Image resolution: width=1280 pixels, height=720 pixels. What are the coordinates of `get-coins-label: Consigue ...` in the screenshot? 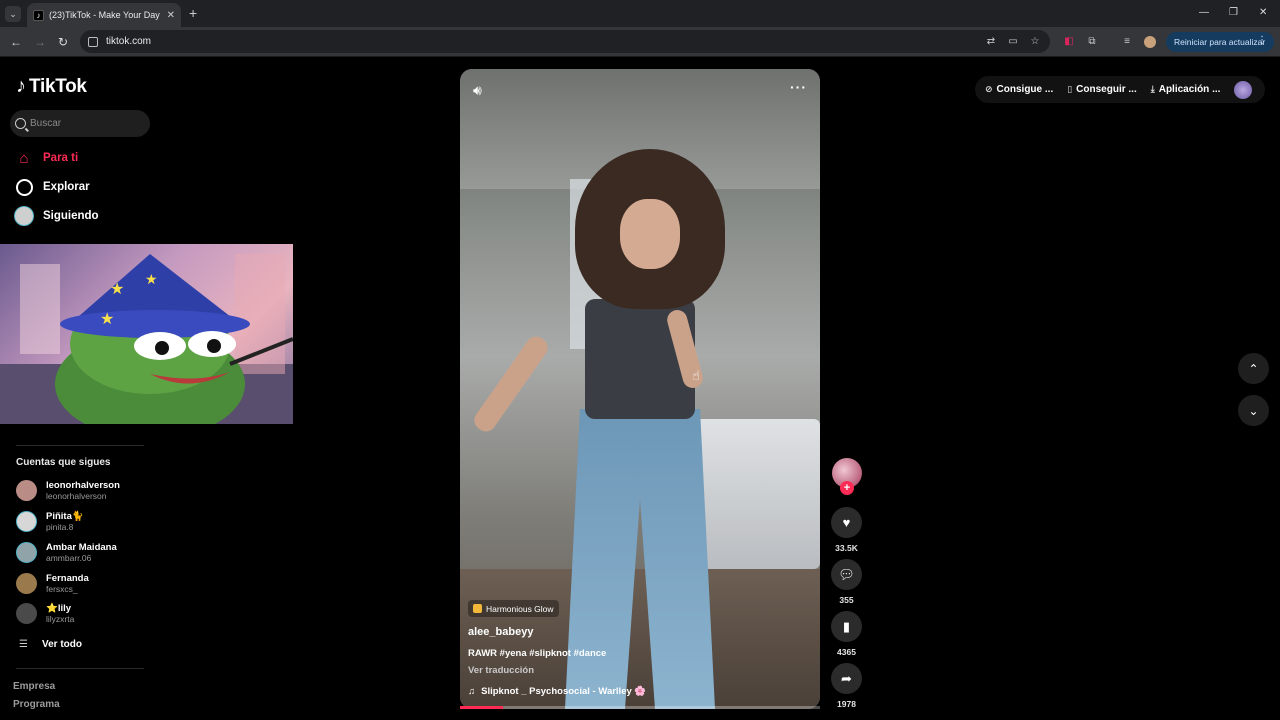 It's located at (1025, 89).